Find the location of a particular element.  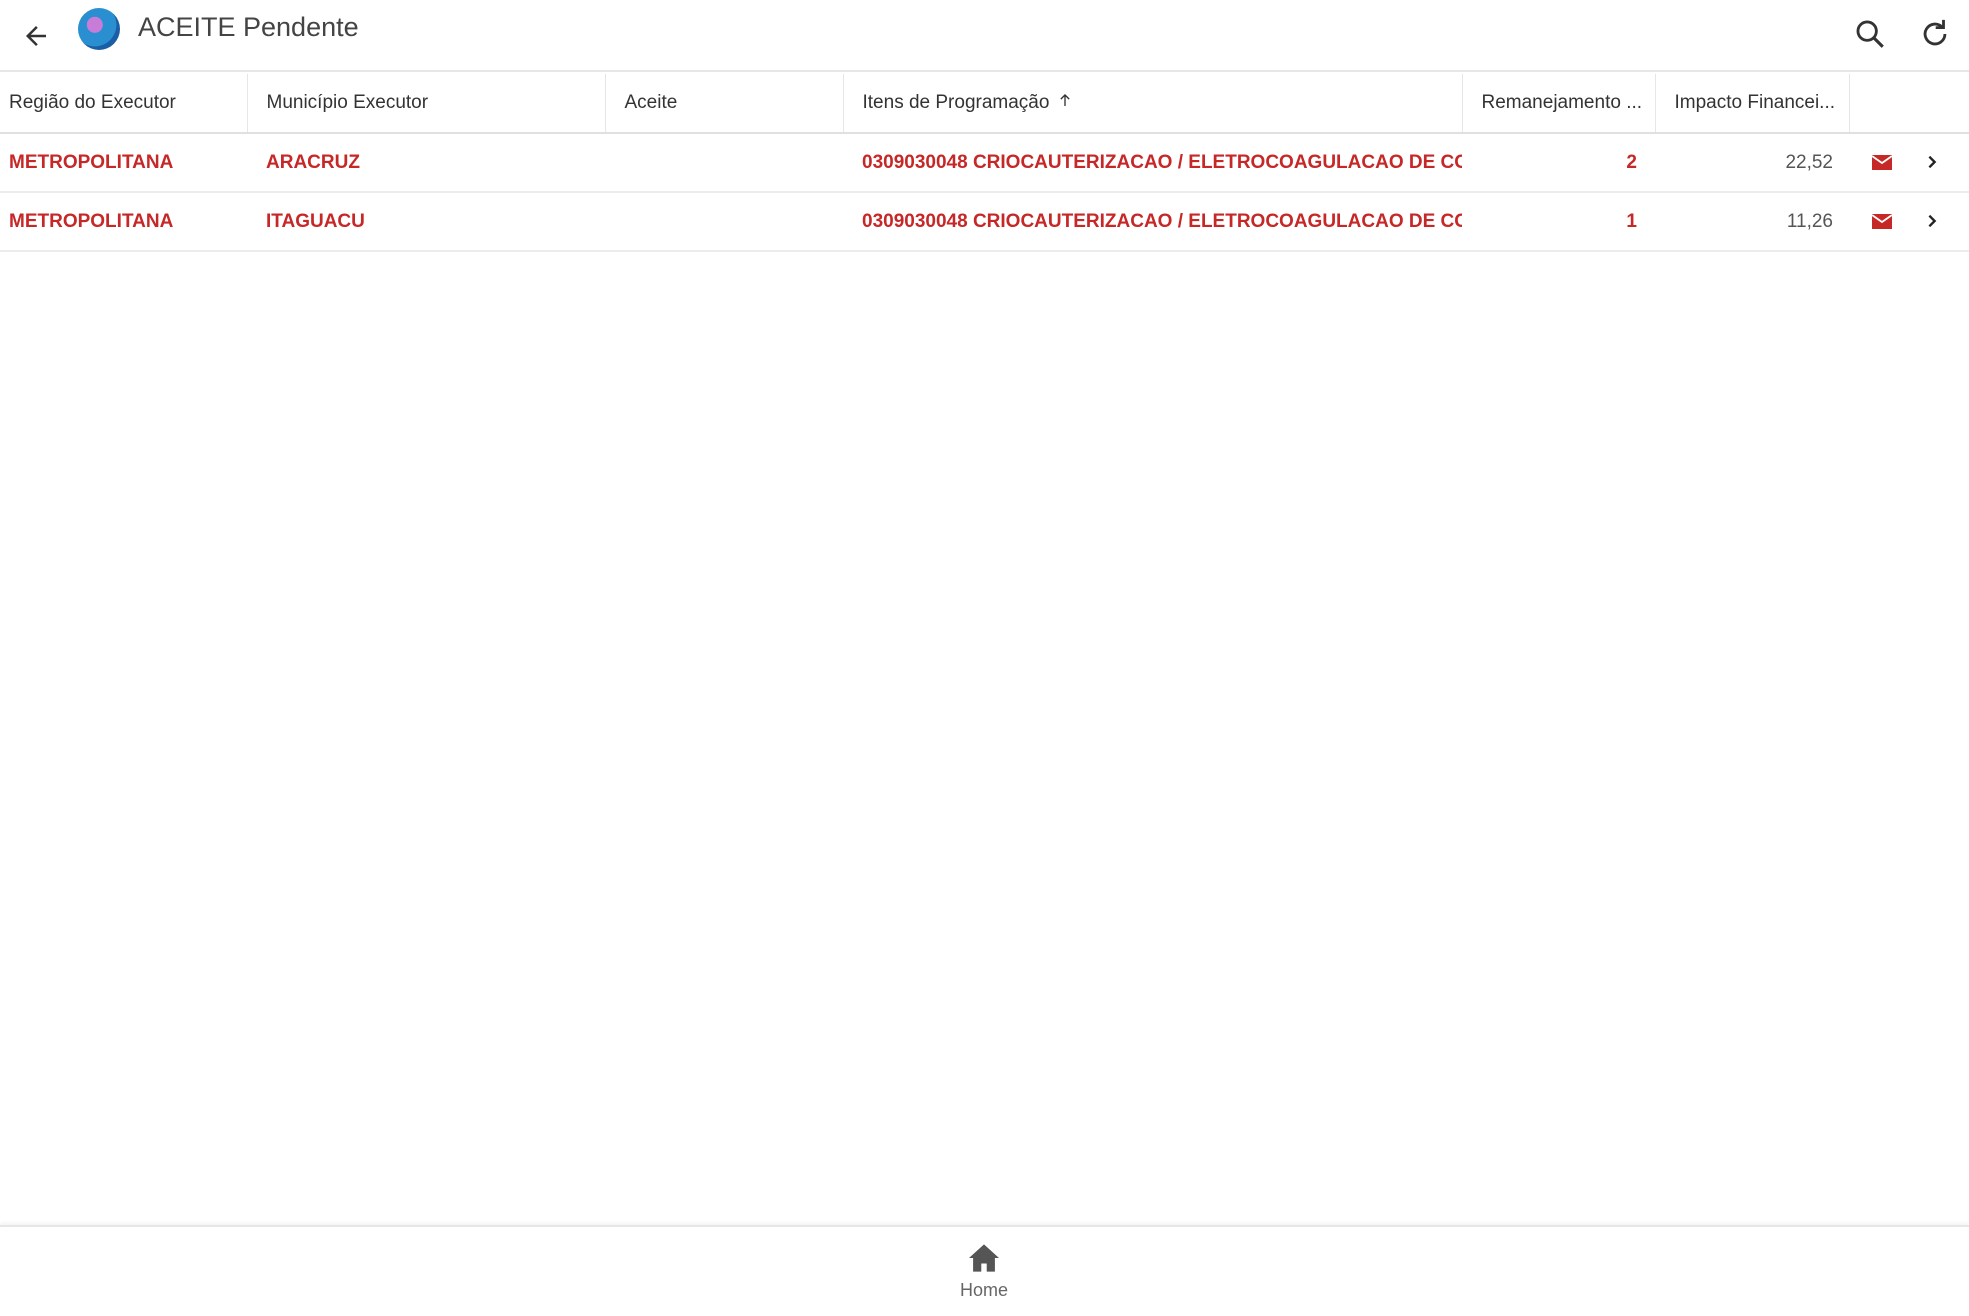

cell-impacto: 11,26 is located at coordinates (1752, 222).